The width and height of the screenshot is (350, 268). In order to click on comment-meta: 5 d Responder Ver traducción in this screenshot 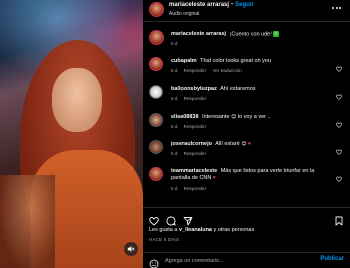, I will do `click(209, 70)`.